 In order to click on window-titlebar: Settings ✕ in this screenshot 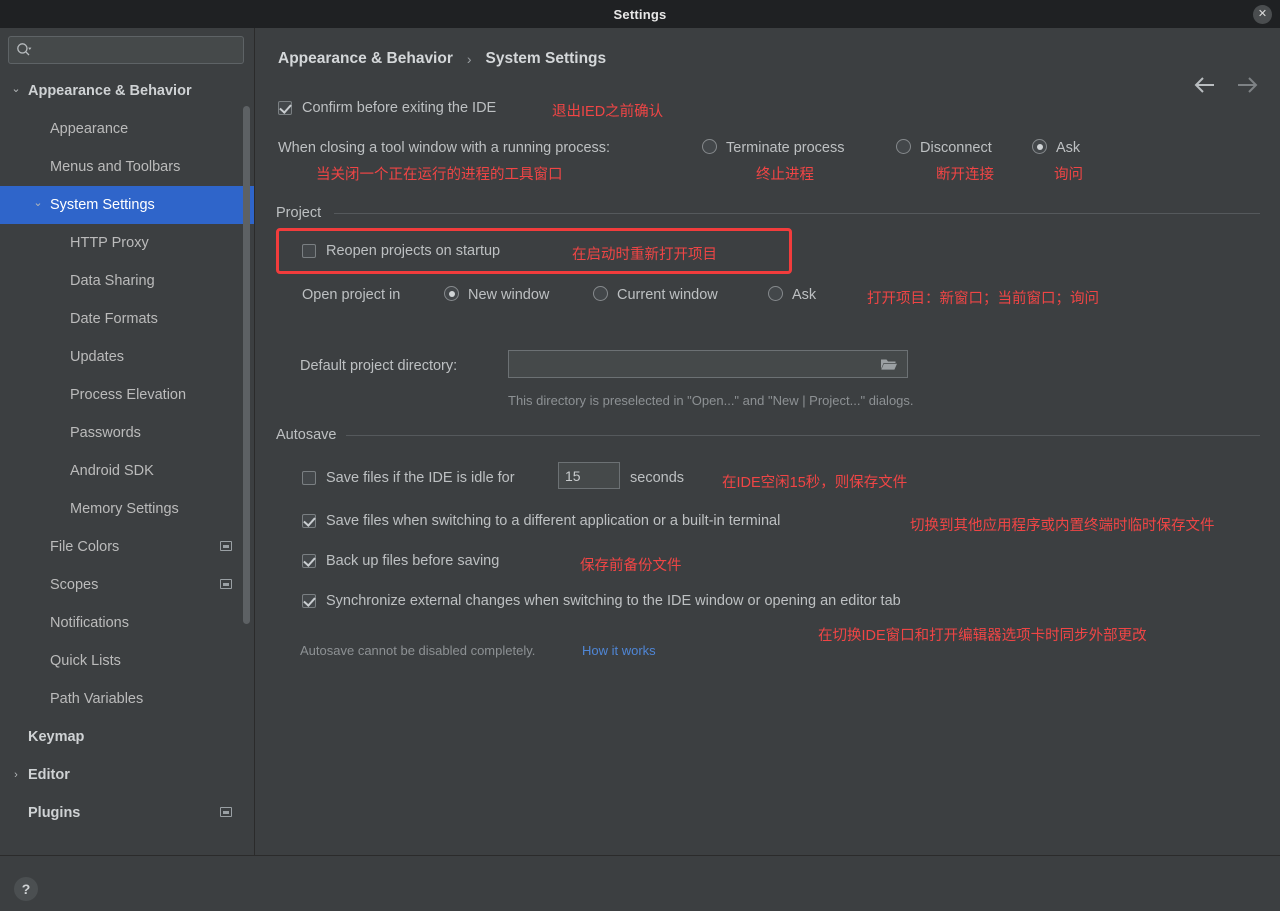, I will do `click(640, 14)`.